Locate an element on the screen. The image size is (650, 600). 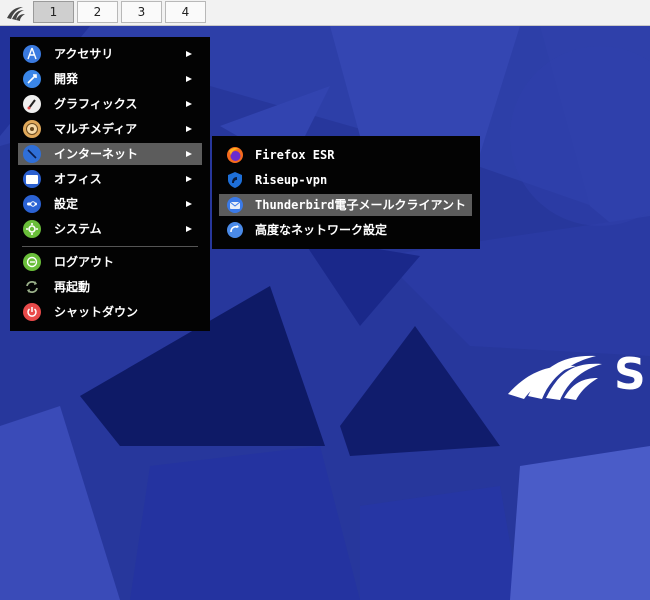
submenu-item-firefox: Firefox ESR is located at coordinates (345, 155).